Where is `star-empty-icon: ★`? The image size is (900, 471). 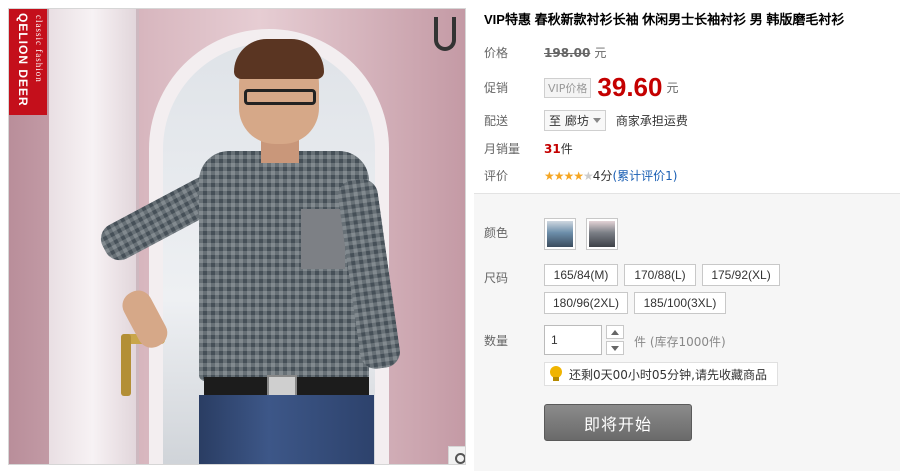 star-empty-icon: ★ is located at coordinates (588, 175).